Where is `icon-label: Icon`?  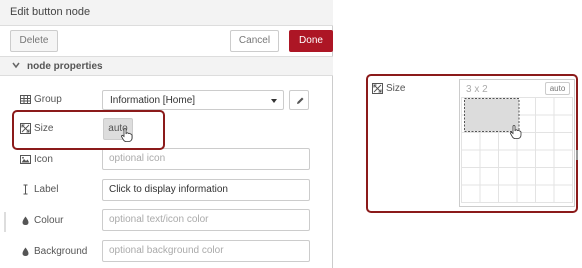
icon-label: Icon is located at coordinates (36, 159).